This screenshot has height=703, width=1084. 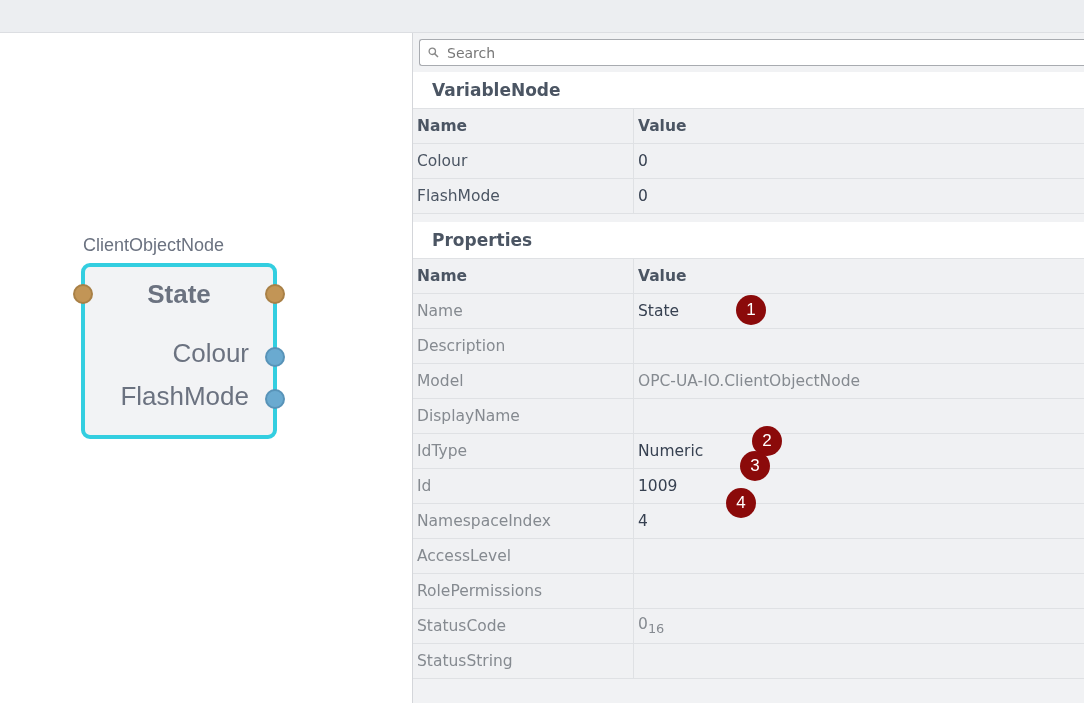 What do you see at coordinates (751, 52) in the screenshot?
I see `search-field: Search` at bounding box center [751, 52].